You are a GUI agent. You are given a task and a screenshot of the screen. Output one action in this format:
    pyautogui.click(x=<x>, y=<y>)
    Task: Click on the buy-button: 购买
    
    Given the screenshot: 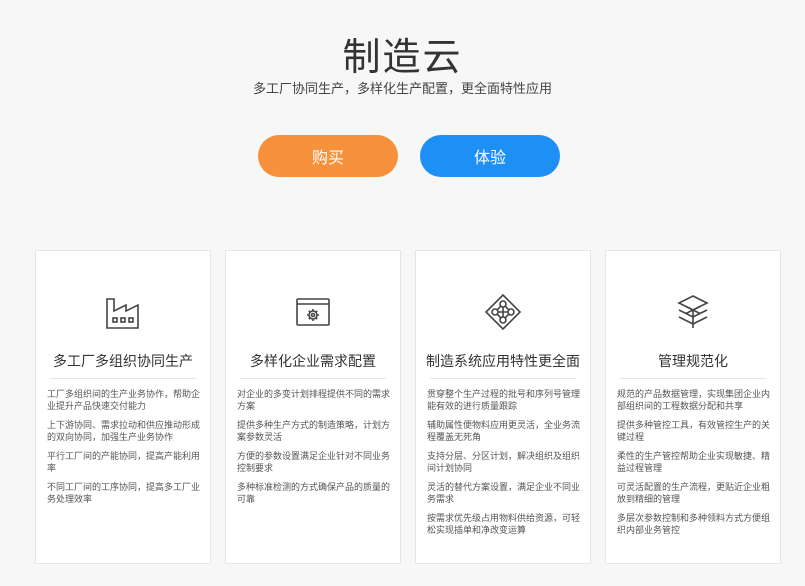 What is the action you would take?
    pyautogui.click(x=328, y=156)
    